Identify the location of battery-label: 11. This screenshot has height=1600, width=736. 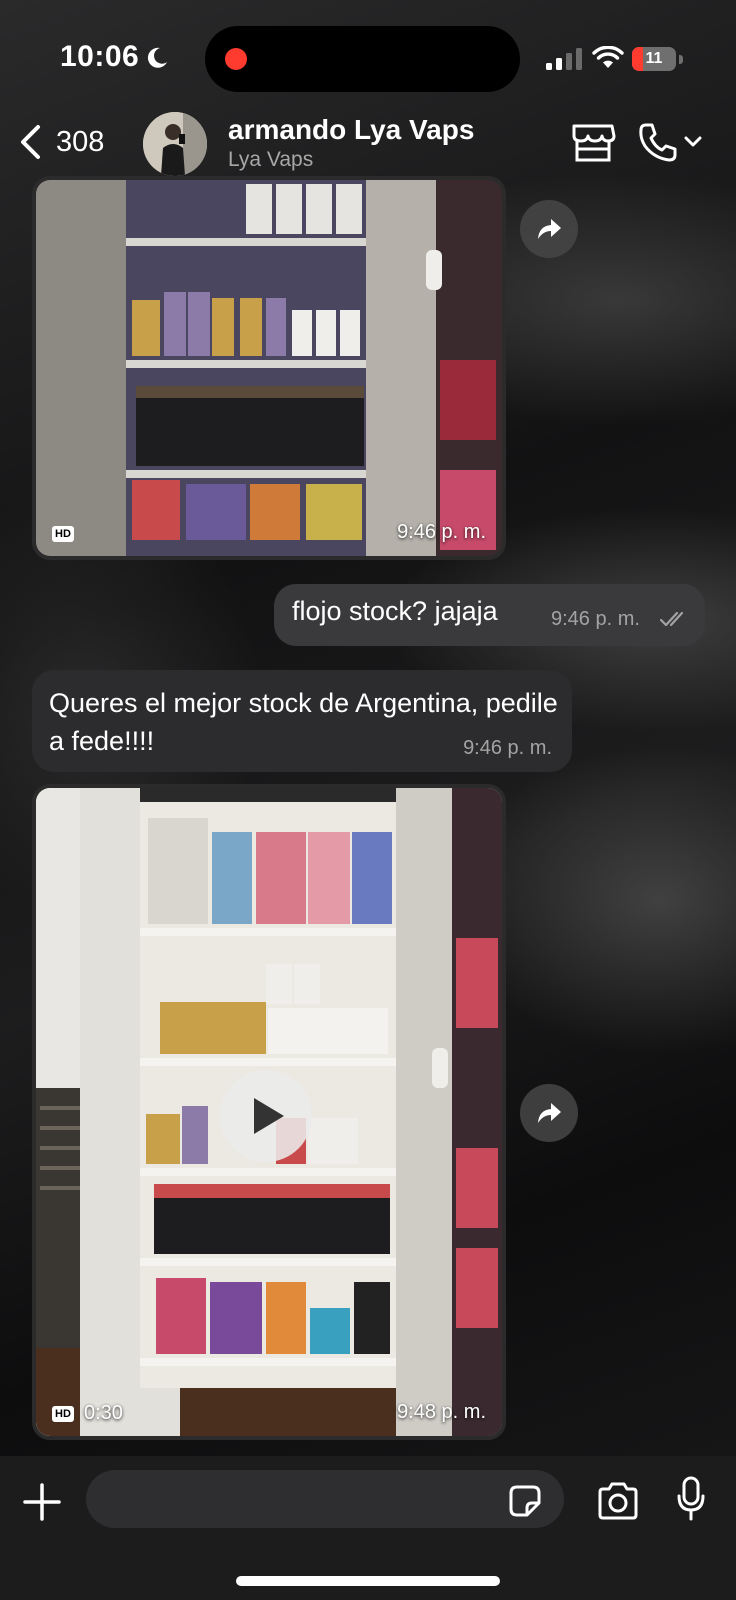
(654, 58).